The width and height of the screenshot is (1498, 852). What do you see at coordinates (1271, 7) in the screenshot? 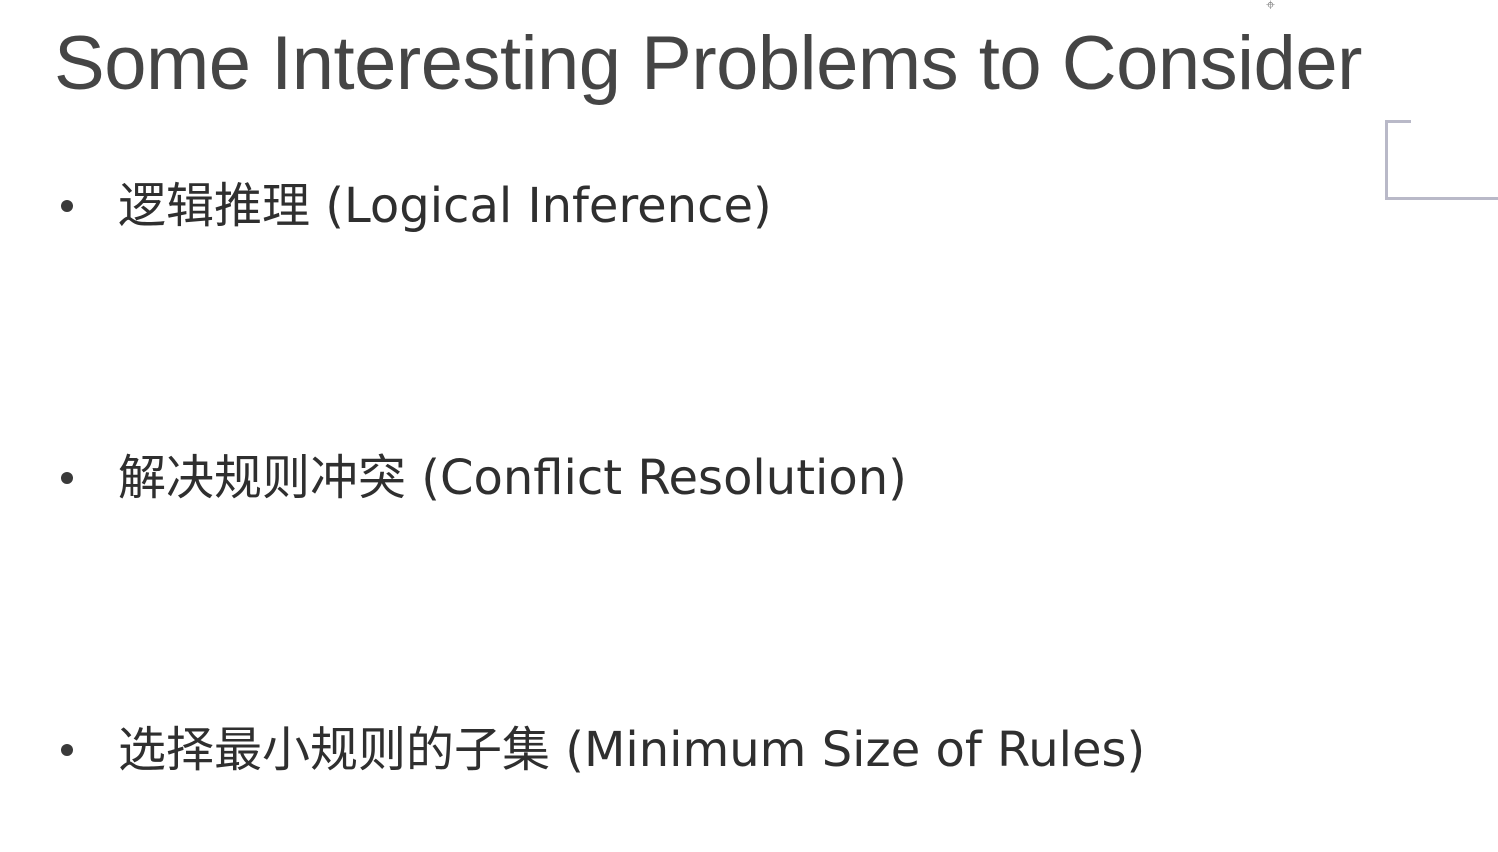
I see `crosshair-cursor-icon: ⌖` at bounding box center [1271, 7].